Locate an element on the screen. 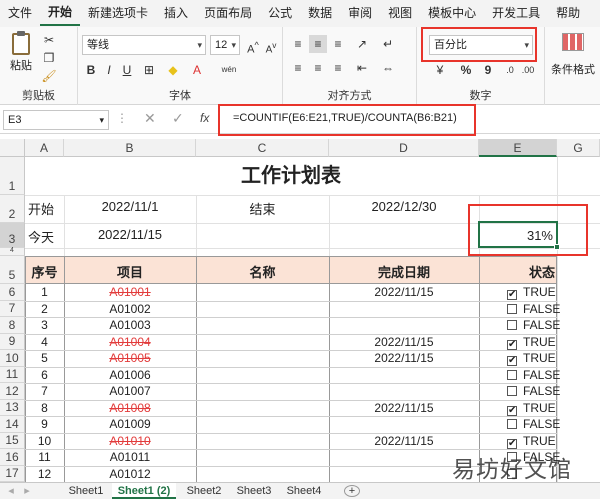 This screenshot has width=600, height=499. menu-view: 视图 is located at coordinates (400, 13).